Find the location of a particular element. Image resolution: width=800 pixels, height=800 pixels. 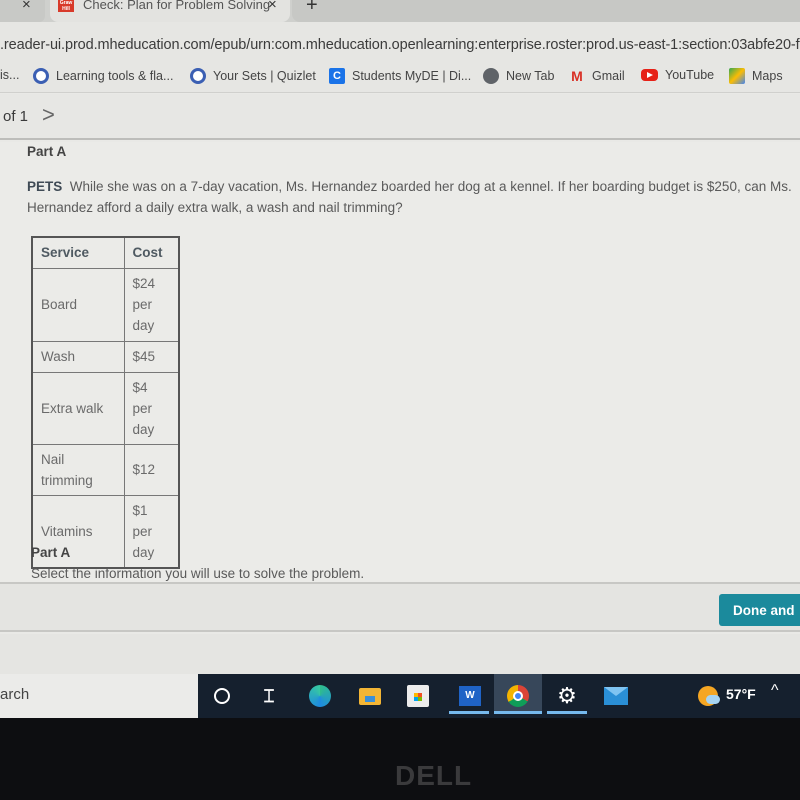

store-icon is located at coordinates (418, 696).